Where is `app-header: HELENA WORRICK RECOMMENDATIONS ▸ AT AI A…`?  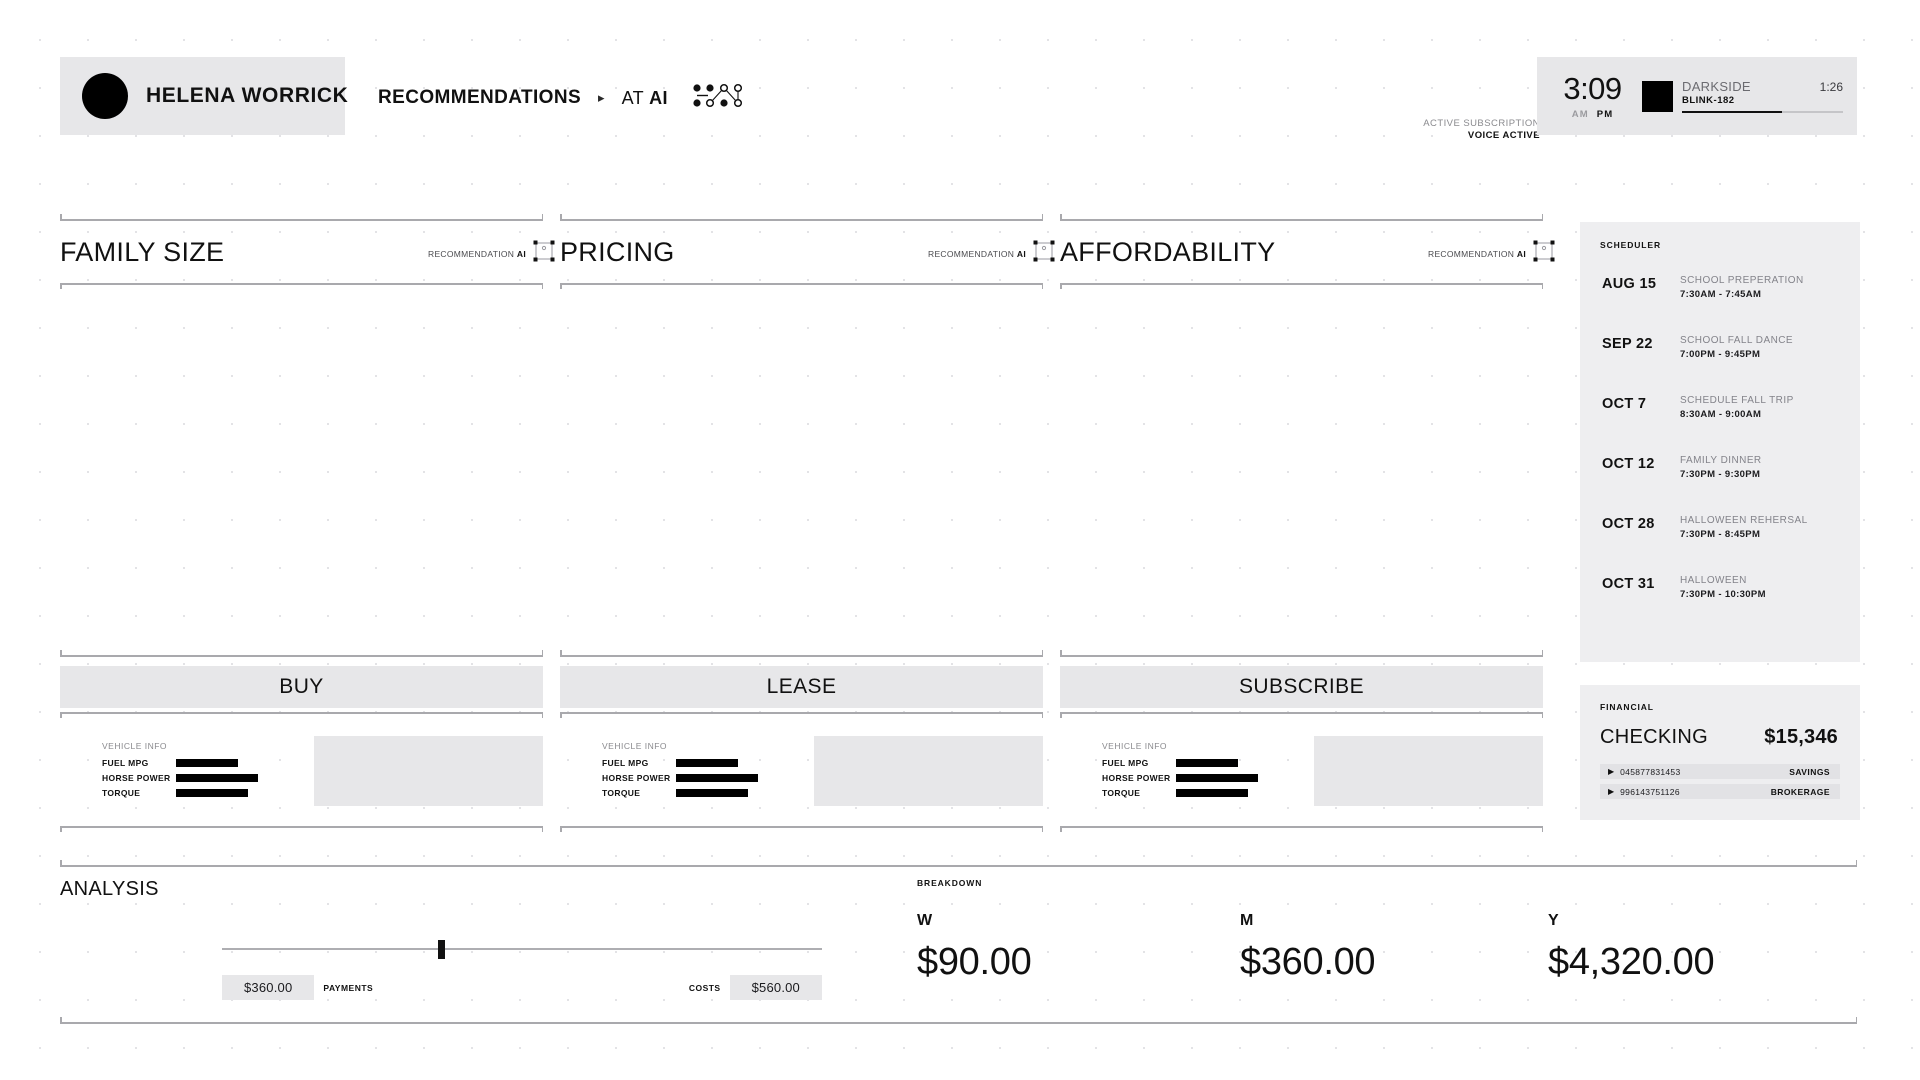
app-header: HELENA WORRICK RECOMMENDATIONS ▸ AT AI A… is located at coordinates (960, 75).